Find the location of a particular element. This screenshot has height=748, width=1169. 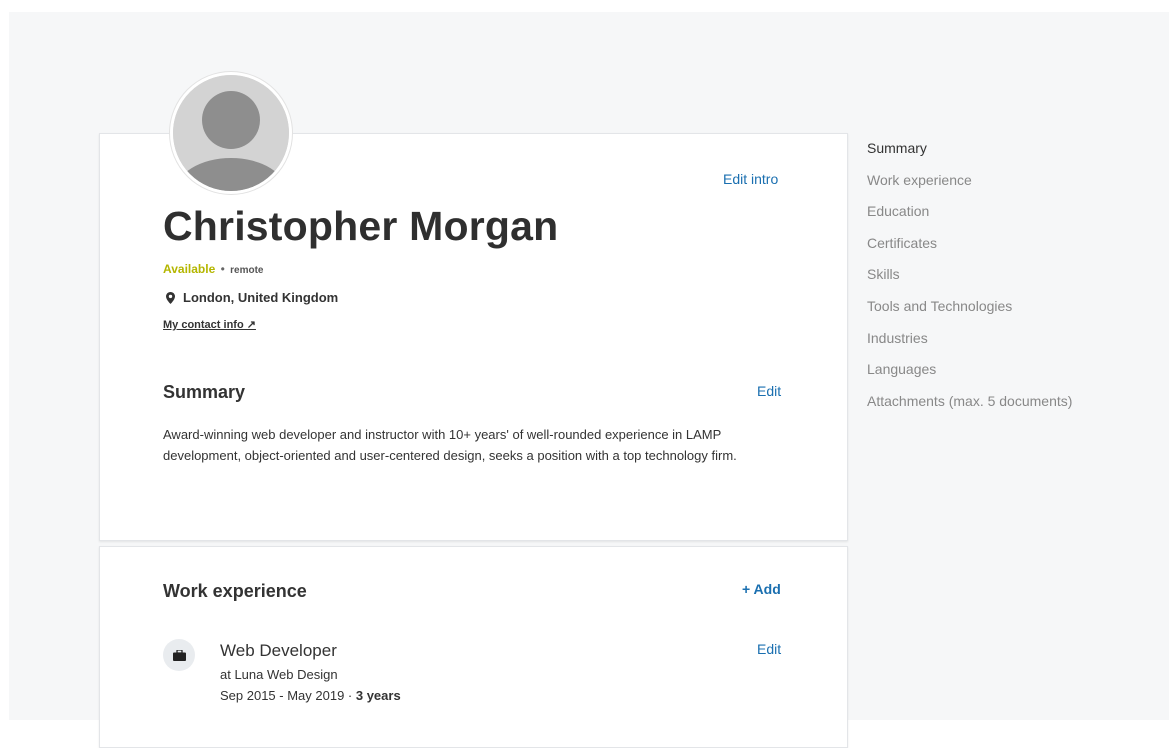

map-pin-icon is located at coordinates (170, 297).